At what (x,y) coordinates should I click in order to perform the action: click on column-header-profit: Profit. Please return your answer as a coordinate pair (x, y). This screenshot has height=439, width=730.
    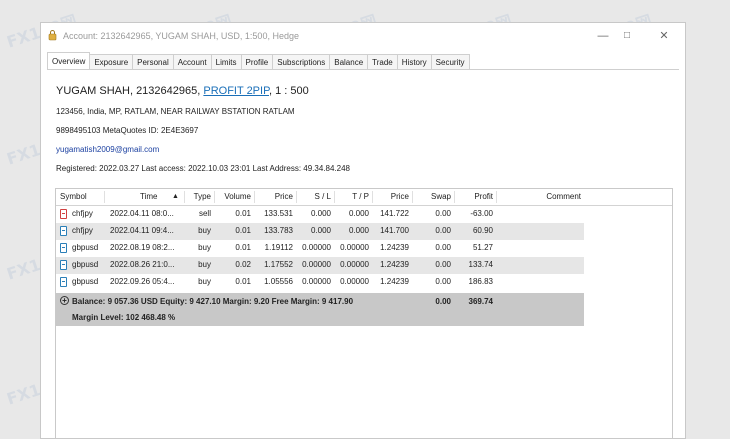
    Looking at the image, I should click on (475, 197).